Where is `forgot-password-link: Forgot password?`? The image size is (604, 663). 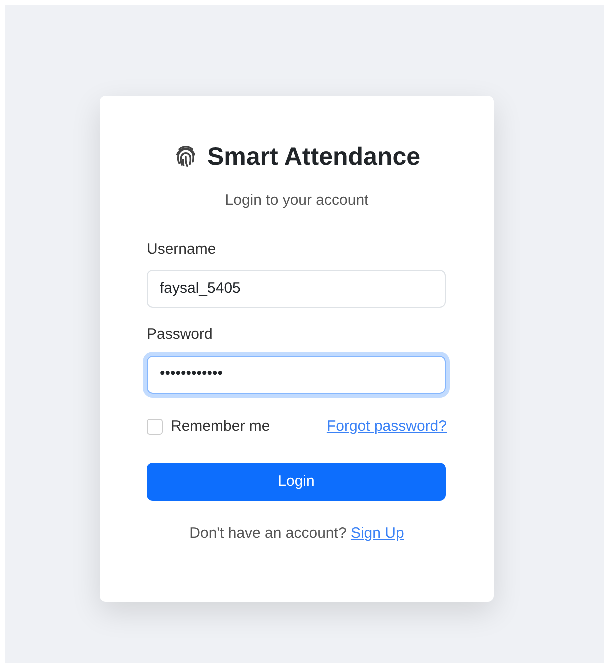
forgot-password-link: Forgot password? is located at coordinates (386, 427).